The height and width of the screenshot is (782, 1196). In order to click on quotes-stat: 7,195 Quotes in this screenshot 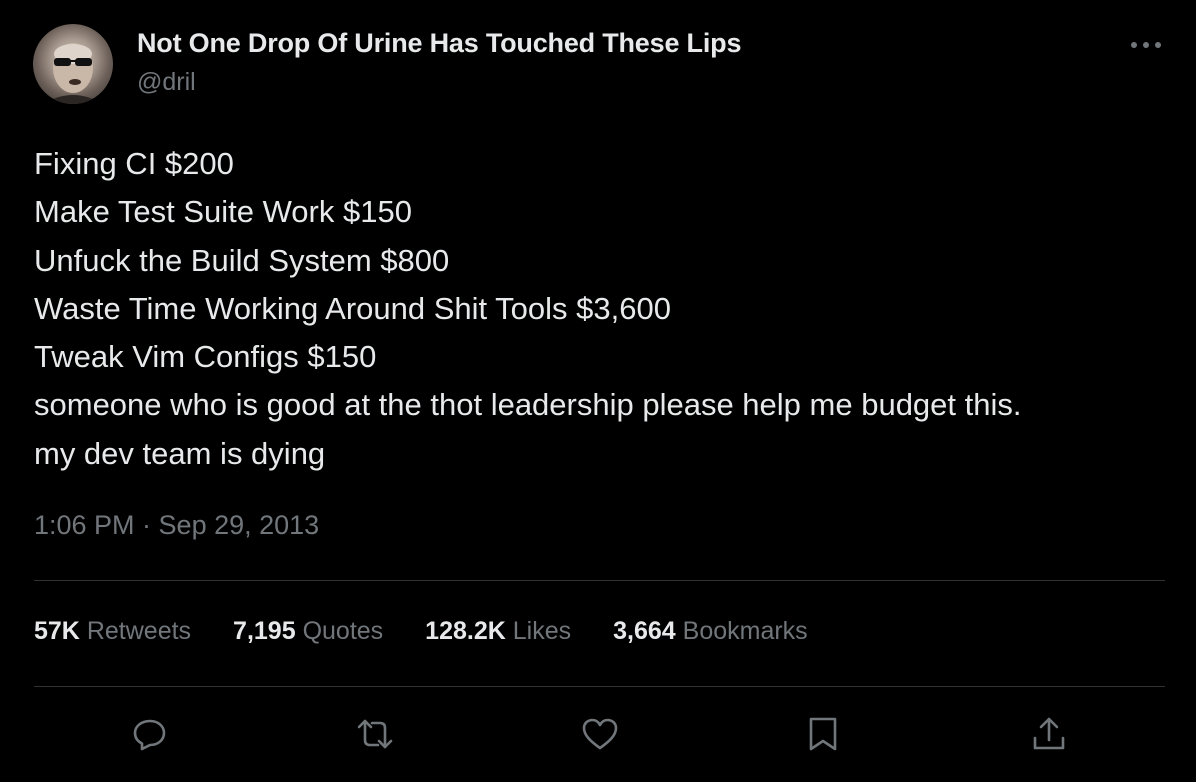, I will do `click(308, 631)`.